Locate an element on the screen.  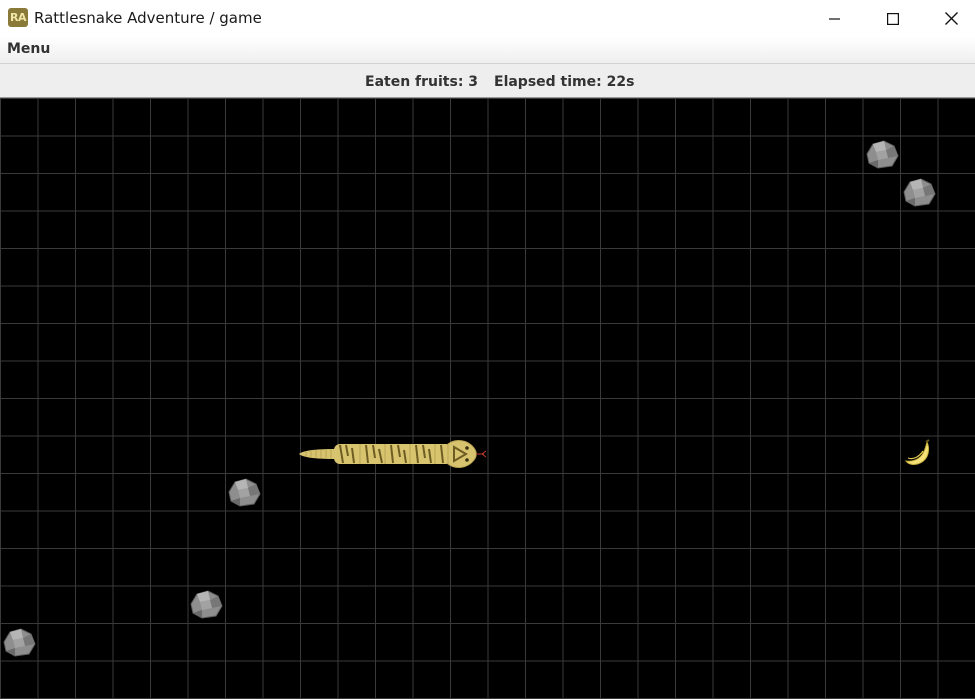
status-bar: Eaten fruits: 3 Elapsed time: 22s is located at coordinates (487, 81).